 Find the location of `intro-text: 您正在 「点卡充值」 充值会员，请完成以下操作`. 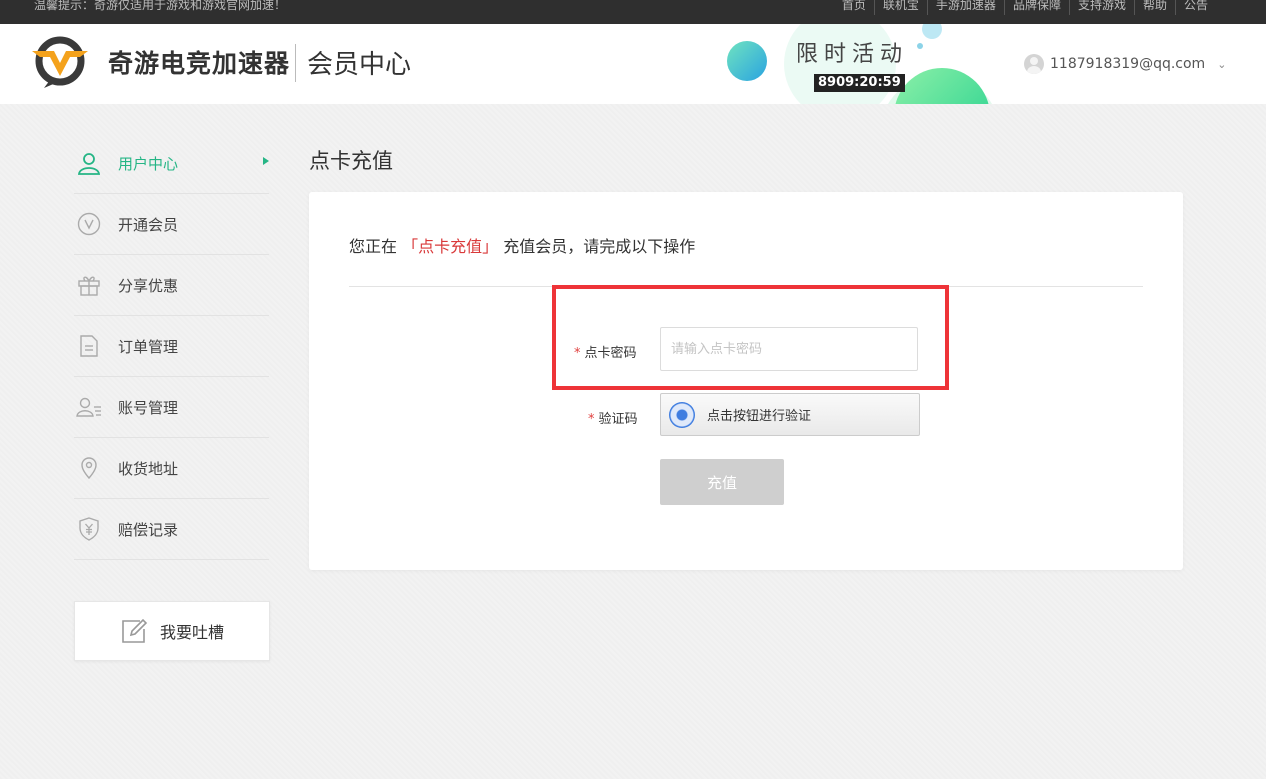

intro-text: 您正在 「点卡充值」 充值会员，请完成以下操作 is located at coordinates (522, 245).